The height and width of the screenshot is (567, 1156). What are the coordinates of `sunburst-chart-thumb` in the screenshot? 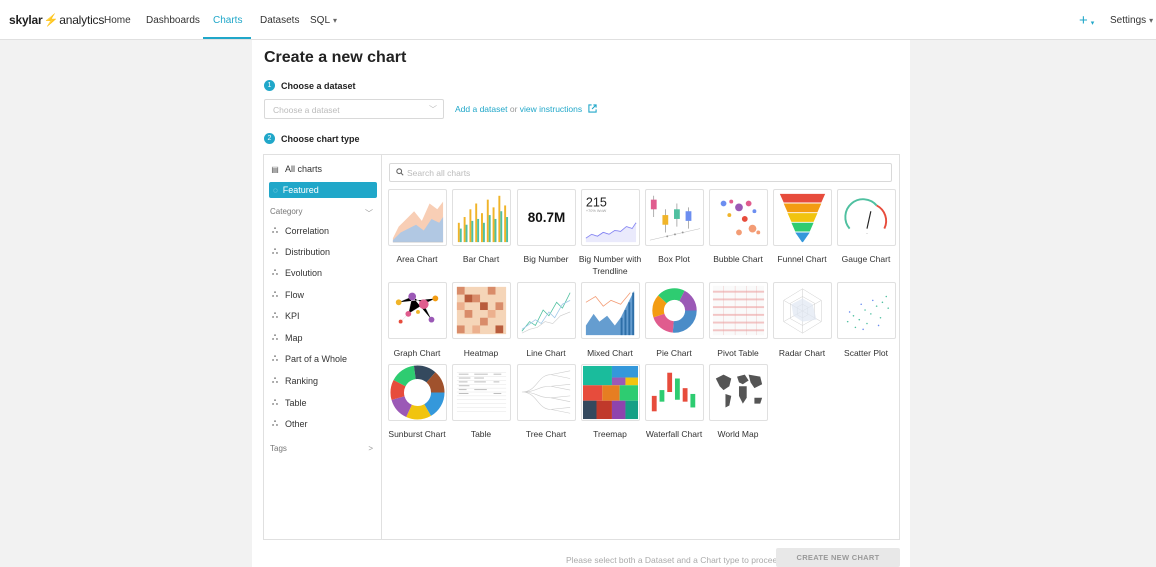 It's located at (417, 392).